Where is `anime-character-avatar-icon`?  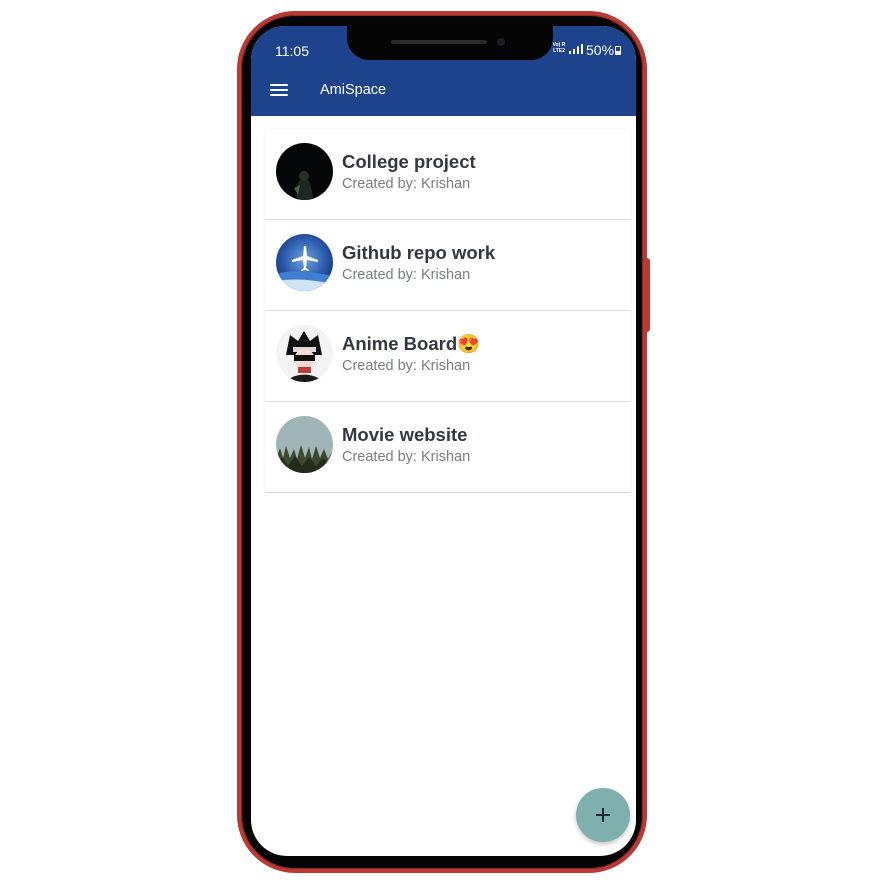
anime-character-avatar-icon is located at coordinates (304, 353).